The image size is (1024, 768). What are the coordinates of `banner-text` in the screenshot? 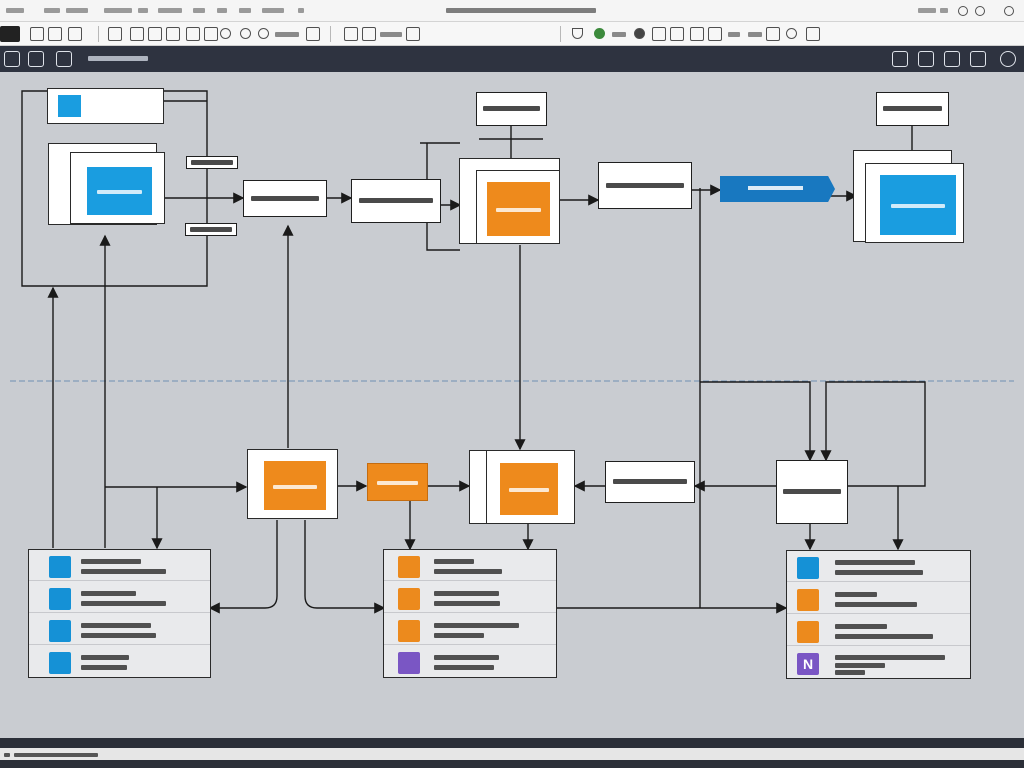 It's located at (775, 188).